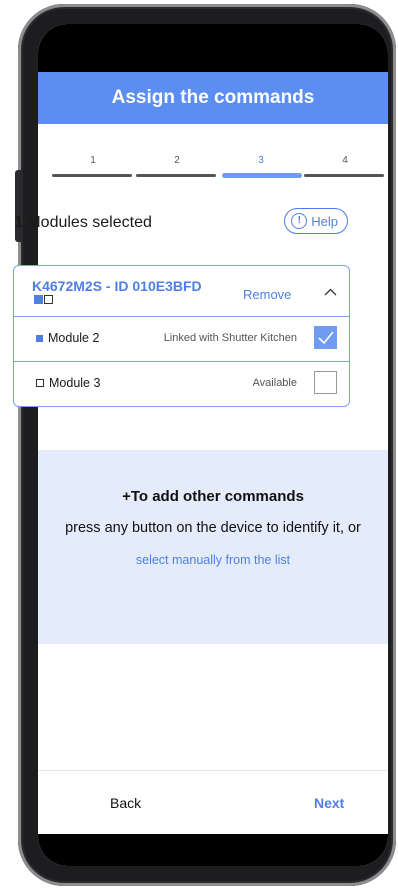 The image size is (398, 889). What do you see at coordinates (345, 160) in the screenshot?
I see `step-number: 4` at bounding box center [345, 160].